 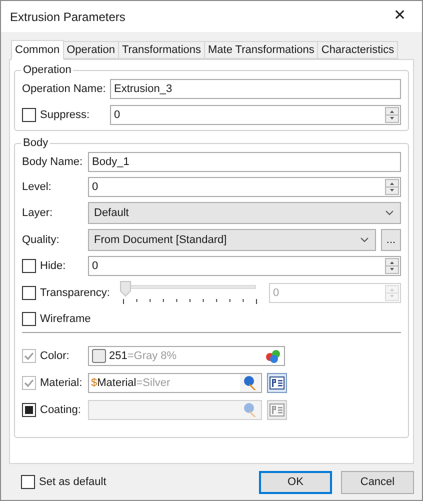 I want to click on dialog-button: OK, so click(x=295, y=482).